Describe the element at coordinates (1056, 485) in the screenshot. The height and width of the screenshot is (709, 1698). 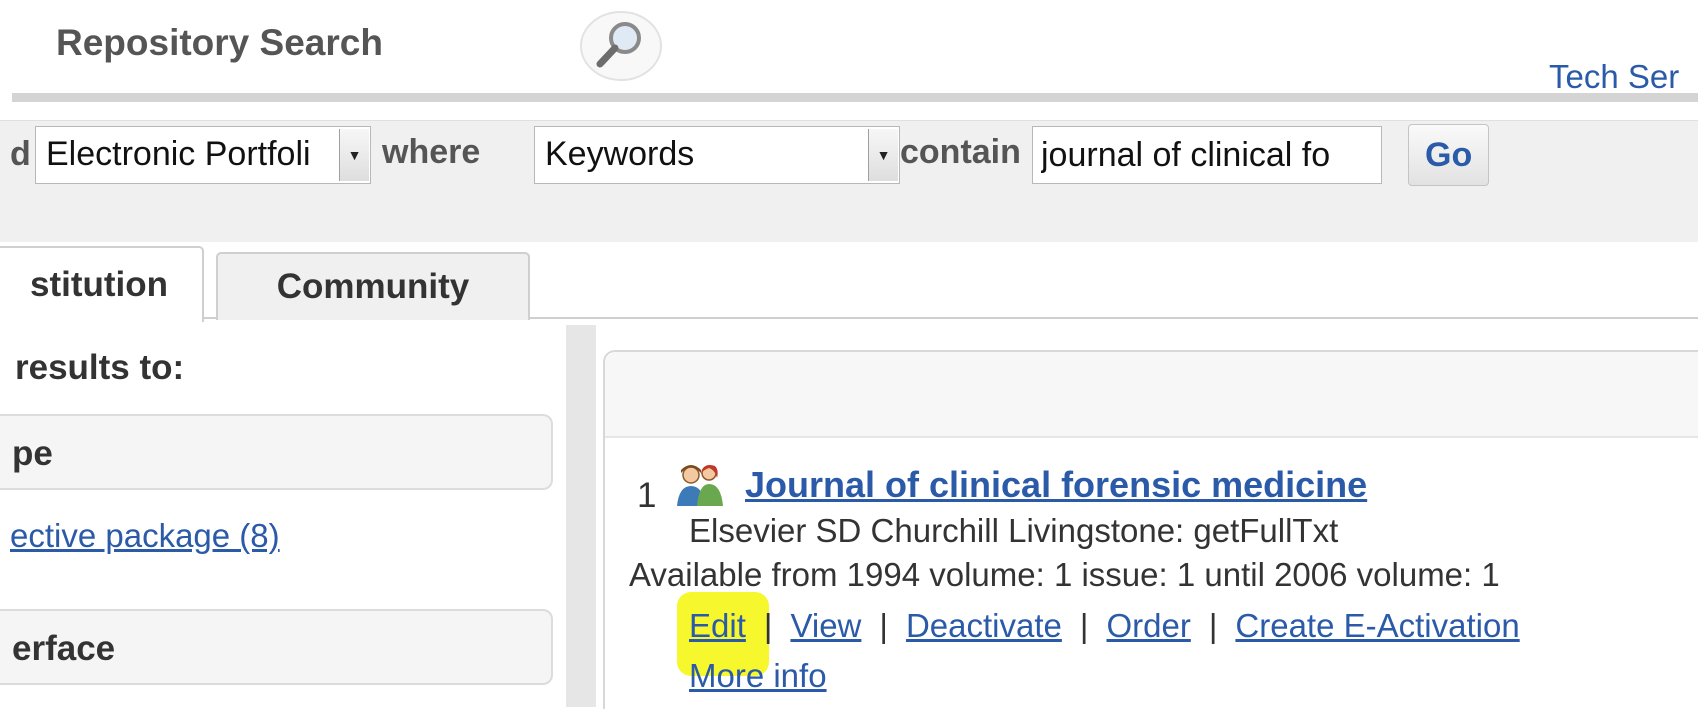
I see `result-title-link: Journal of clinical forensic medicine` at that location.